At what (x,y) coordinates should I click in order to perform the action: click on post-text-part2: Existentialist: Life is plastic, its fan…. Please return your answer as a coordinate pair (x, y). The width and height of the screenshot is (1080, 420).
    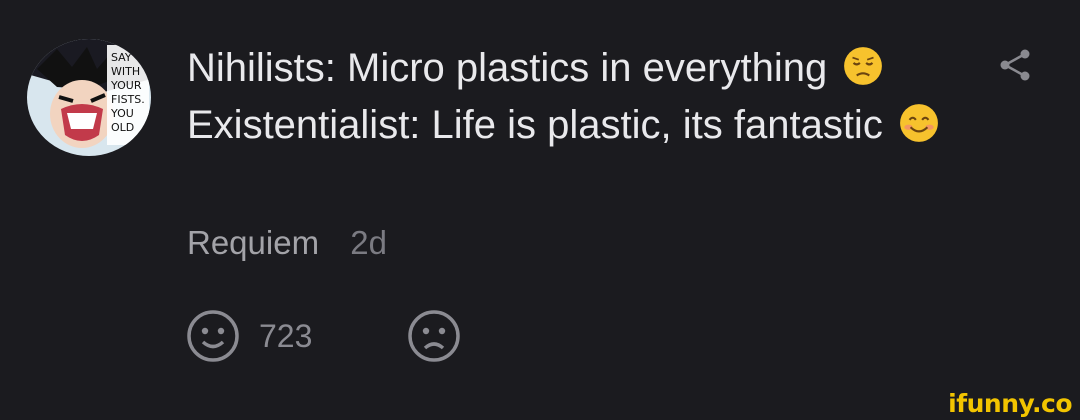
    Looking at the image, I should click on (535, 125).